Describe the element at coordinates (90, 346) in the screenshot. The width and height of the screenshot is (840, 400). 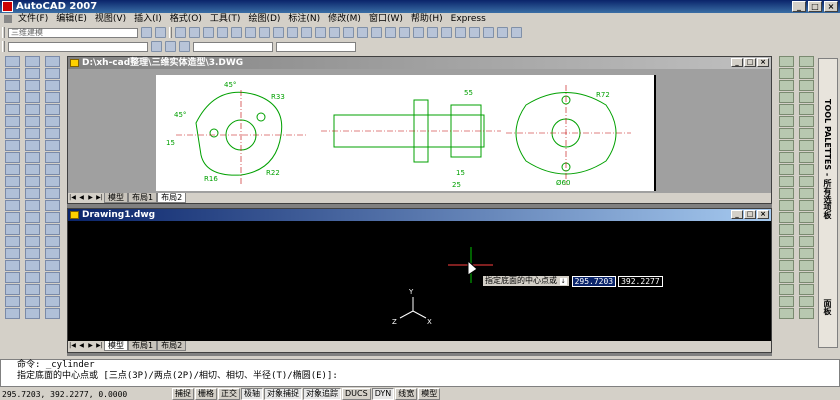
I see `next-tab-button: ▶` at that location.